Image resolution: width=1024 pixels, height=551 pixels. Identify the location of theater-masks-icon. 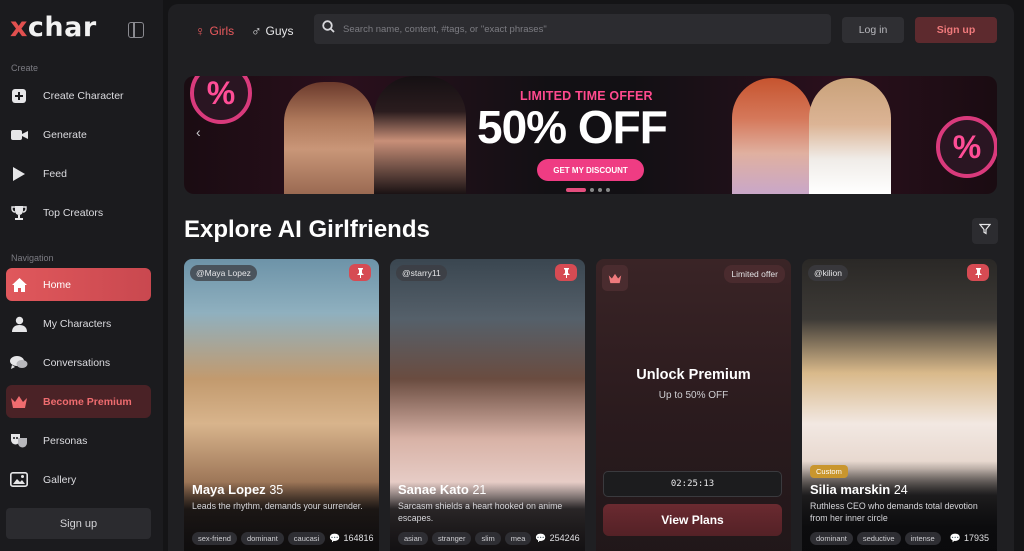
(19, 441).